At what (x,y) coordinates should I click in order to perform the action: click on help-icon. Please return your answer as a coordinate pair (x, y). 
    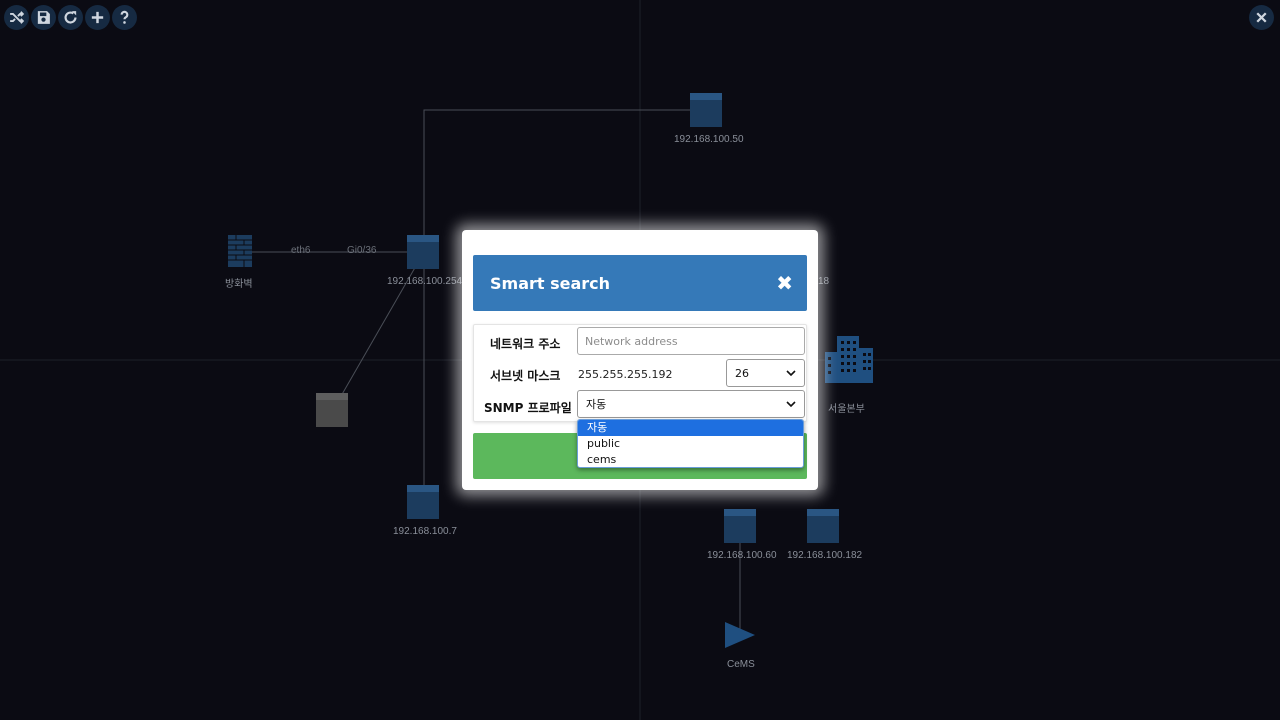
    Looking at the image, I should click on (124, 17).